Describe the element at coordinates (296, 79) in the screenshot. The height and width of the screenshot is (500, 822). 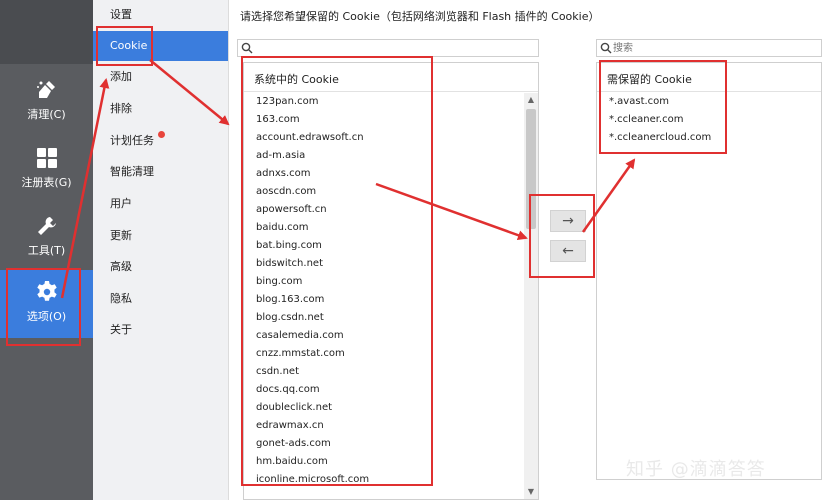
I see `system-cookie-title: 系统中的 Cookie` at that location.